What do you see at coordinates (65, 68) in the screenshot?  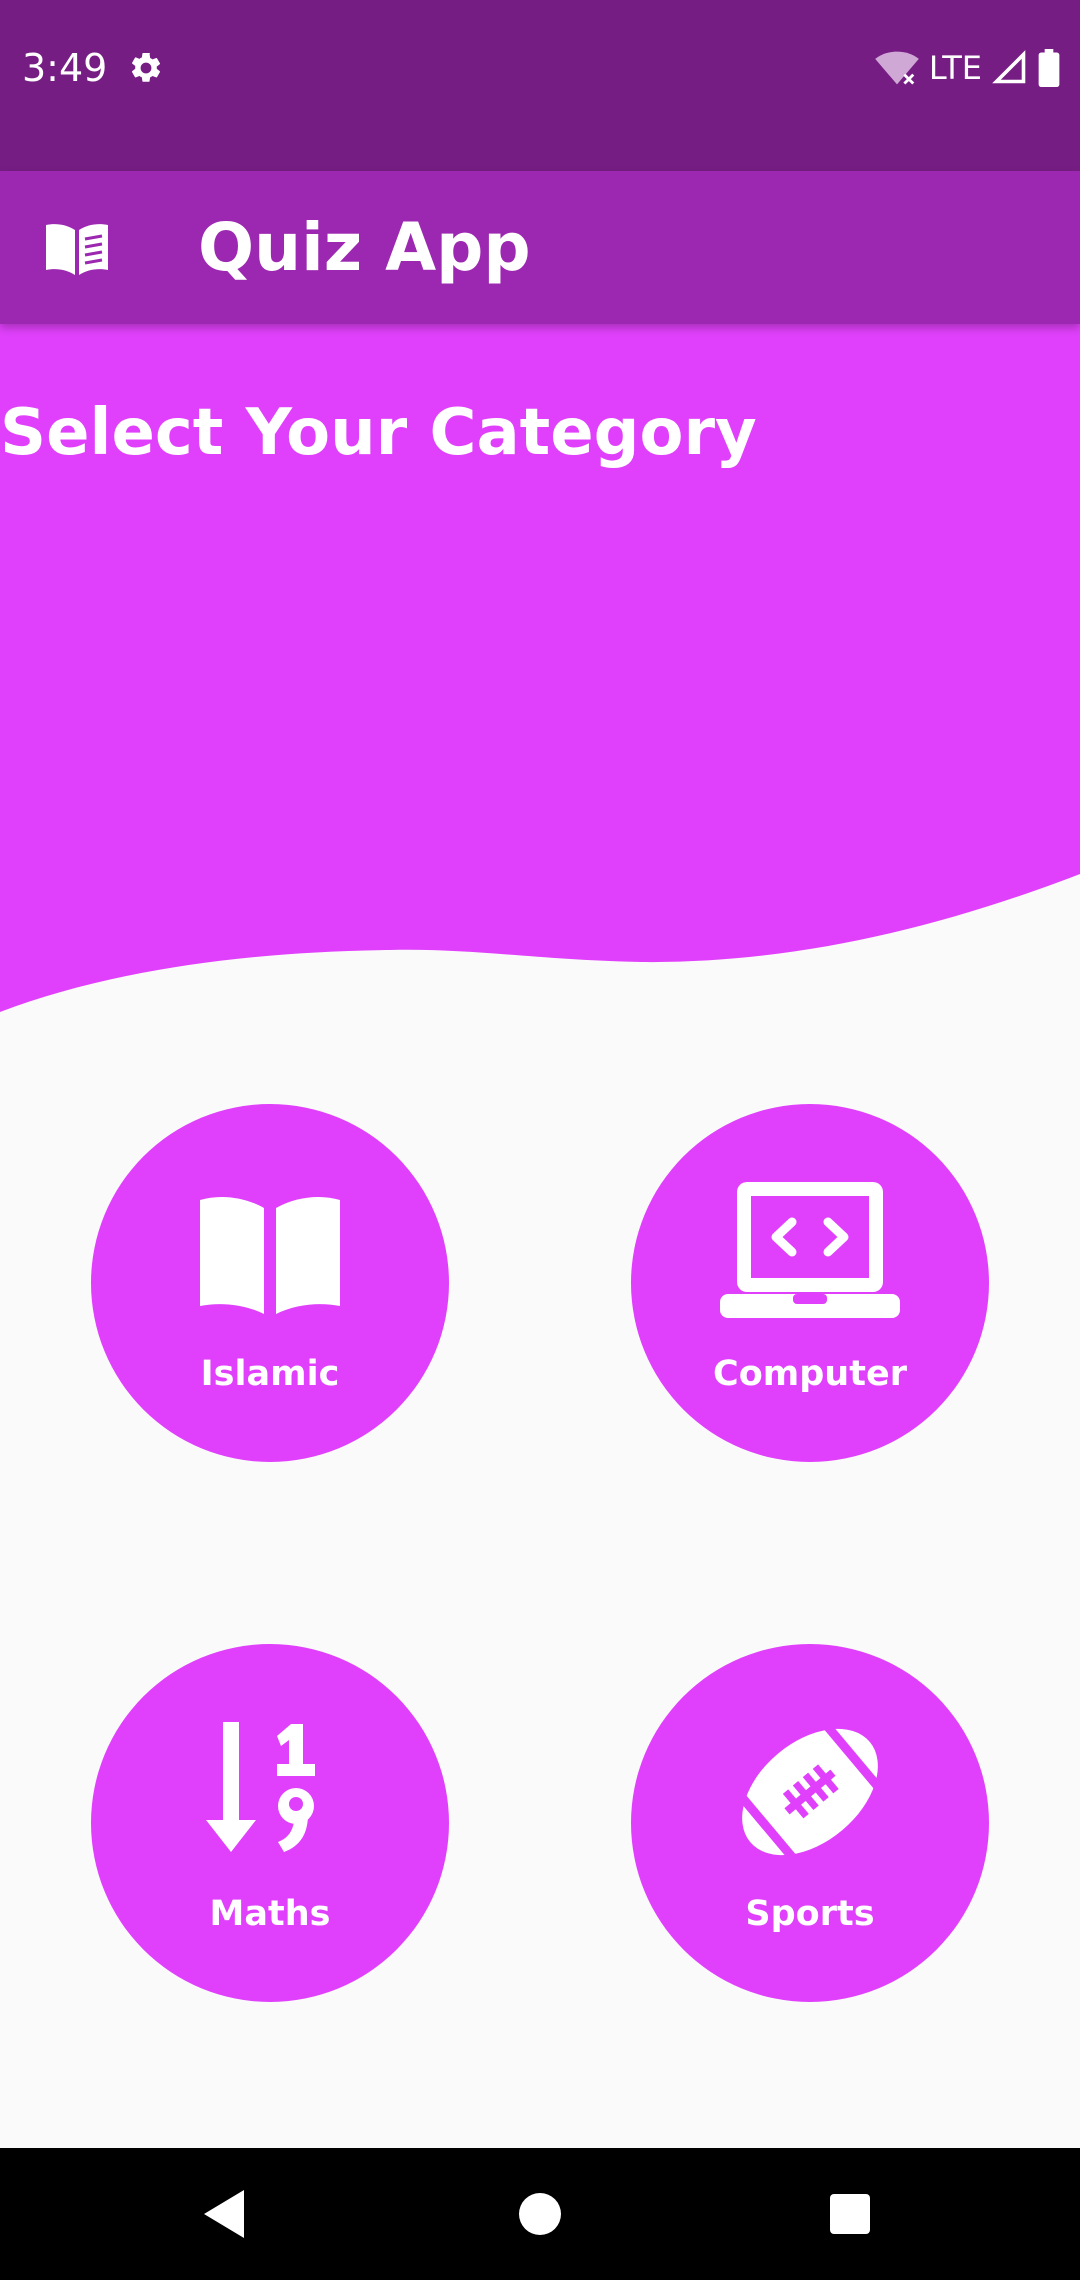 I see `status-time: 3:49` at bounding box center [65, 68].